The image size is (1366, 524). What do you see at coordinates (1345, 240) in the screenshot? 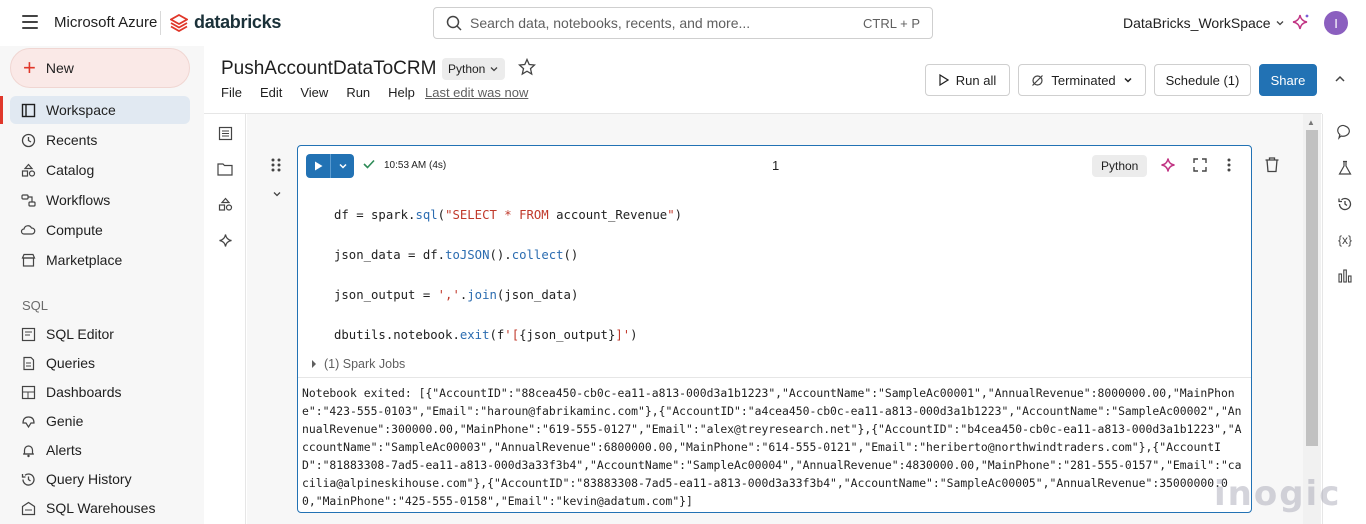
I see `variables-icon: {x}` at bounding box center [1345, 240].